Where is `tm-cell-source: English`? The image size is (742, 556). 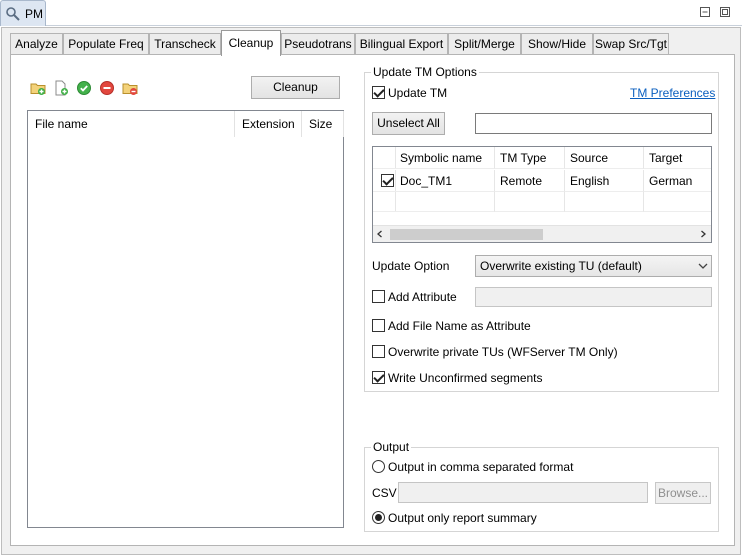
tm-cell-source: English is located at coordinates (604, 181).